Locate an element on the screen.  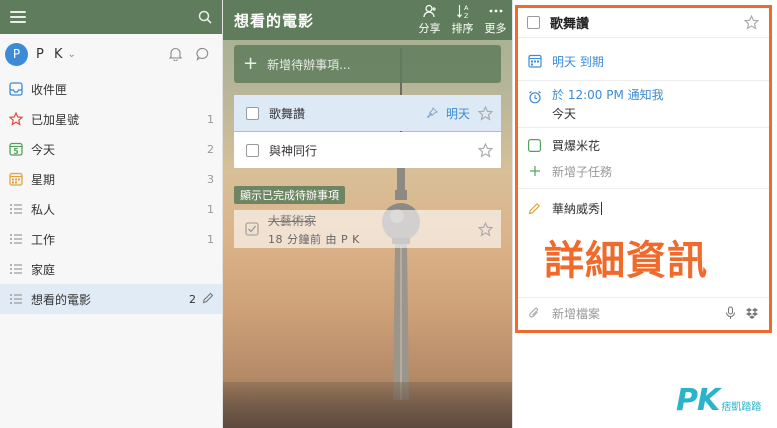
user-row: P P K ⌄ is located at coordinates (111, 54).